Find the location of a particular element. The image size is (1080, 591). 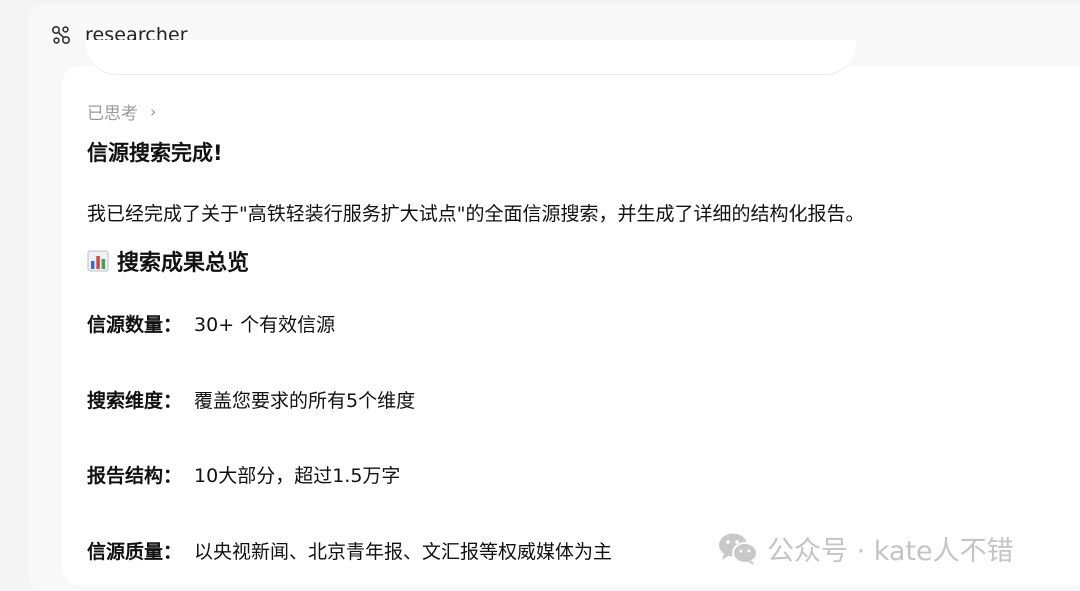

stat-row-source-quality: 信源质量 ： 以央视新闻、北京青年报、文汇报等权威媒体为主 is located at coordinates (349, 550).